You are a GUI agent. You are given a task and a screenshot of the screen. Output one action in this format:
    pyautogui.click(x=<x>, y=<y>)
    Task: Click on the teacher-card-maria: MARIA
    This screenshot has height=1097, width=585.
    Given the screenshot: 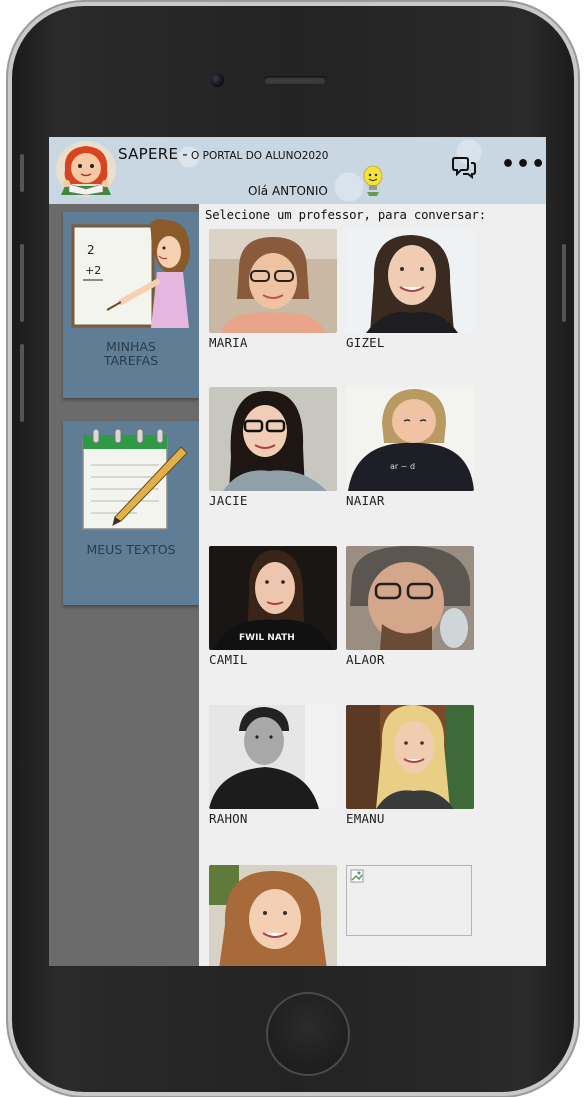 What is the action you would take?
    pyautogui.click(x=273, y=289)
    